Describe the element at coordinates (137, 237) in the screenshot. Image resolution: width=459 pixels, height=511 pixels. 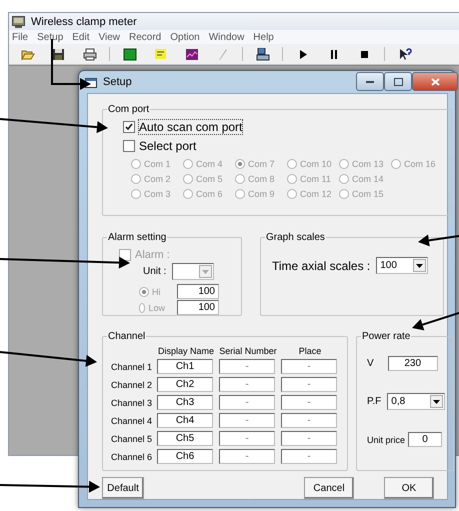
I see `group-label: Alarm setting` at that location.